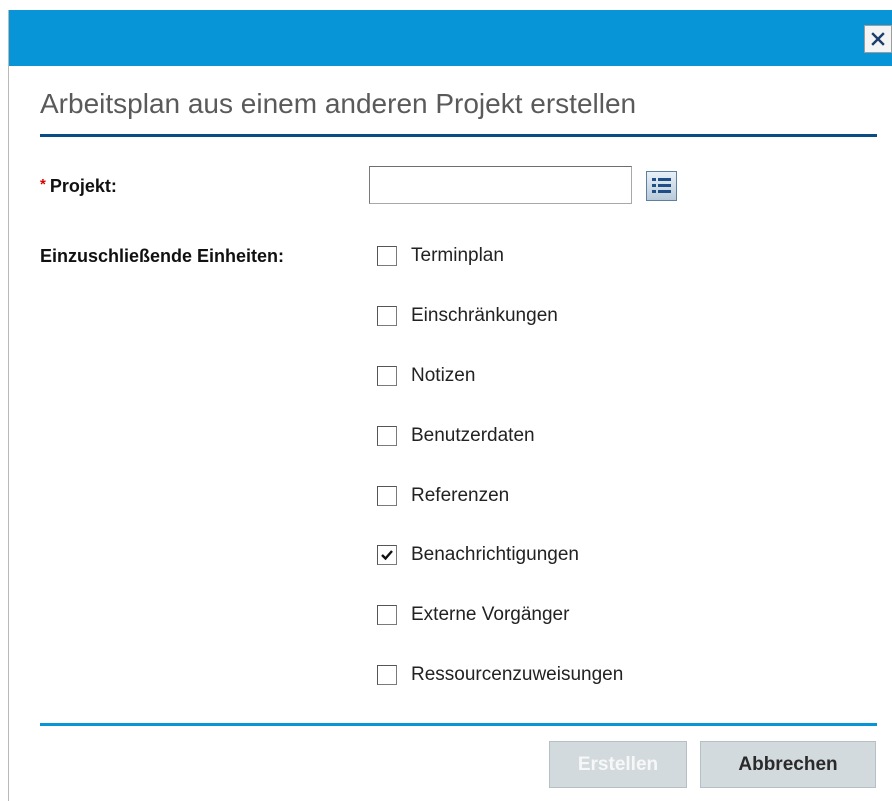 The image size is (892, 801). Describe the element at coordinates (500, 185) in the screenshot. I see `project-input` at that location.